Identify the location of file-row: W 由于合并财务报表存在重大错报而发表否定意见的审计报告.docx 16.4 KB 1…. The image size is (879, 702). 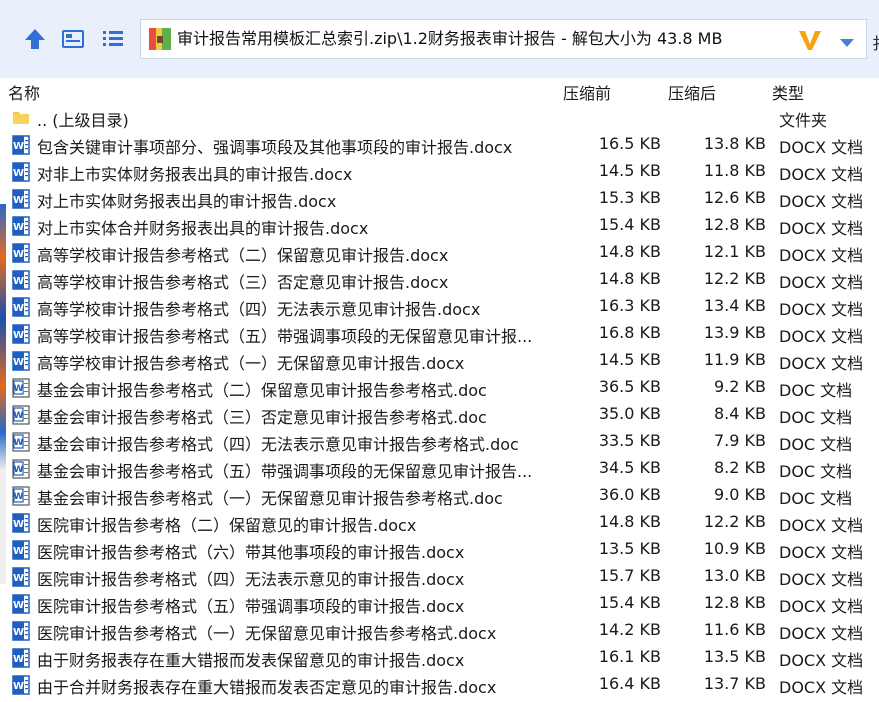
(439, 684).